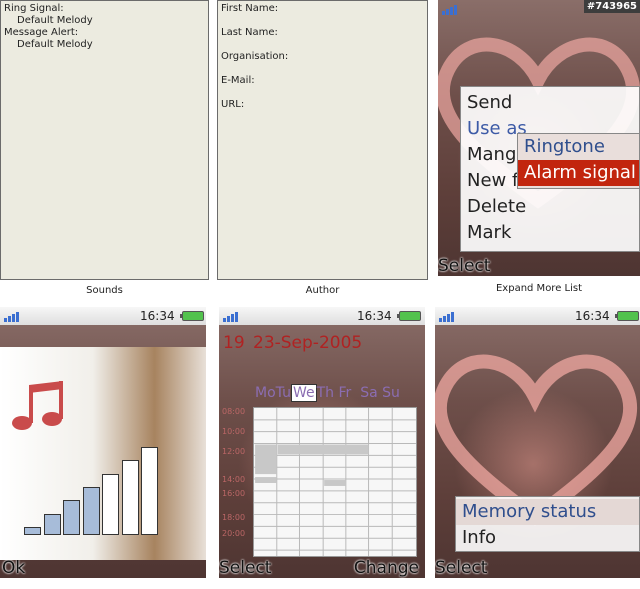 The height and width of the screenshot is (589, 640). What do you see at coordinates (255, 56) in the screenshot?
I see `organisation-label: Organisation:` at bounding box center [255, 56].